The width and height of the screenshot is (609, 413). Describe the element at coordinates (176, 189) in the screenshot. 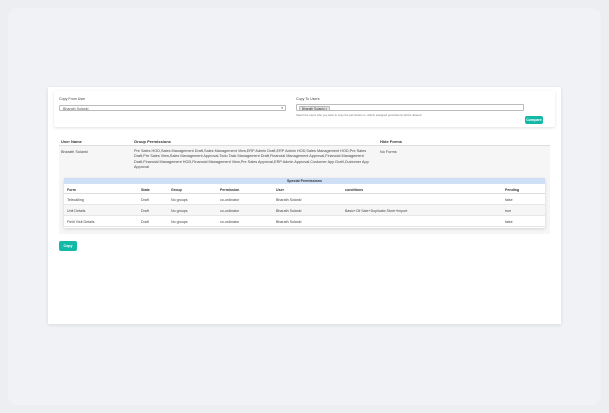

I see `header-group: Group` at that location.